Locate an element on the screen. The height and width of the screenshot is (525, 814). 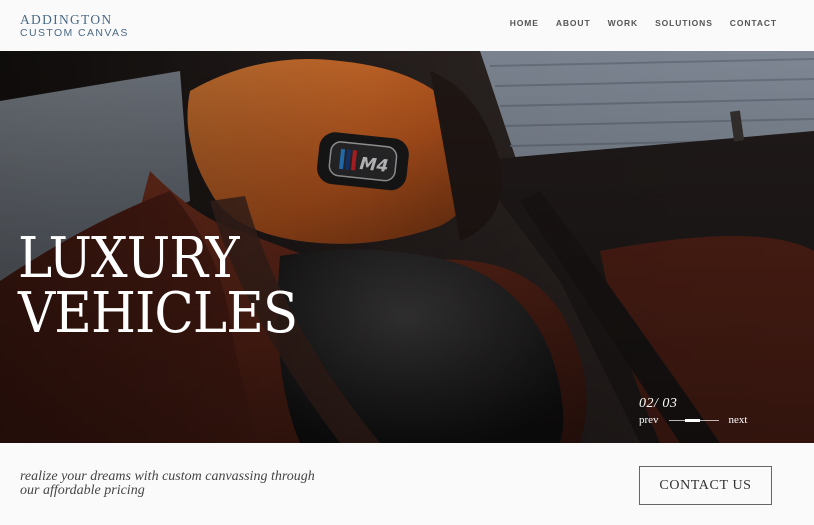
nav-contact: CONTACT is located at coordinates (753, 23).